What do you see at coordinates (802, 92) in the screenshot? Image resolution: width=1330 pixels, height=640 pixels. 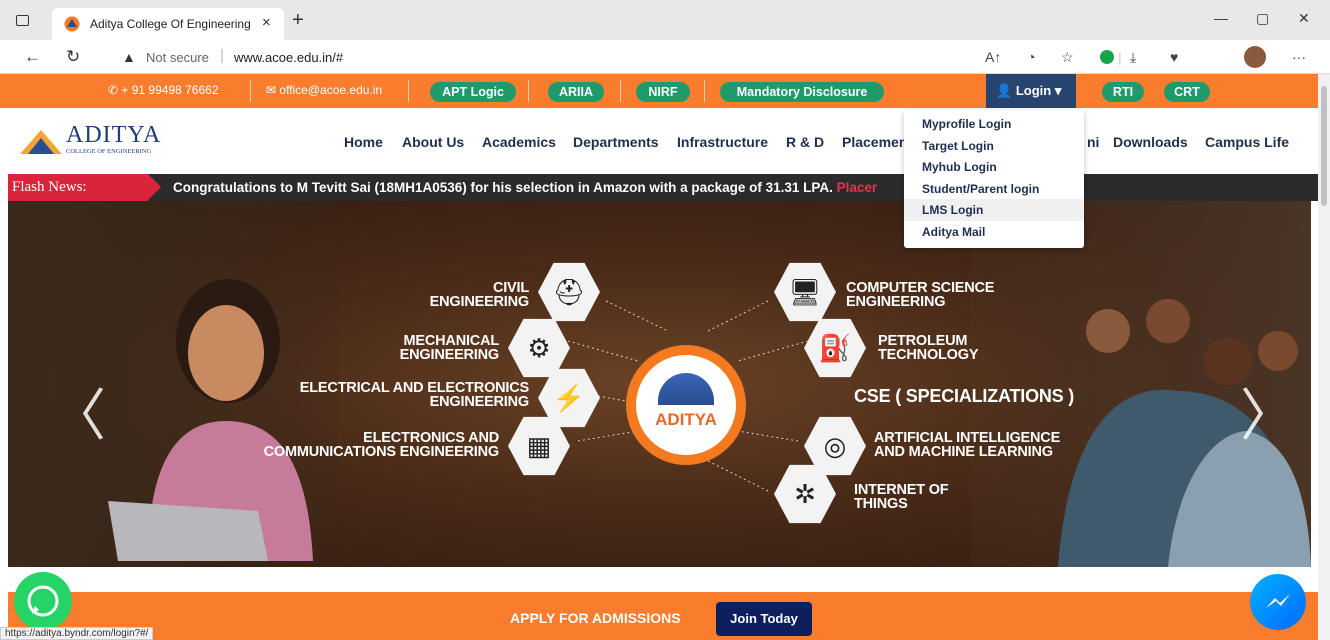 I see `mandatory-disclosure-button: Mandatory Disclosure` at bounding box center [802, 92].